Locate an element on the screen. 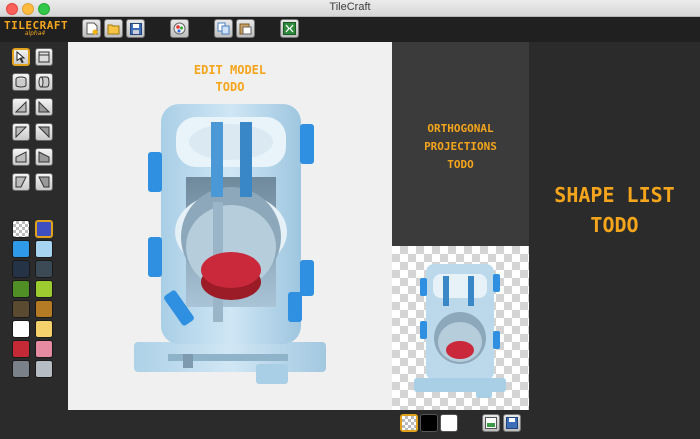  save-icon is located at coordinates (135, 28).